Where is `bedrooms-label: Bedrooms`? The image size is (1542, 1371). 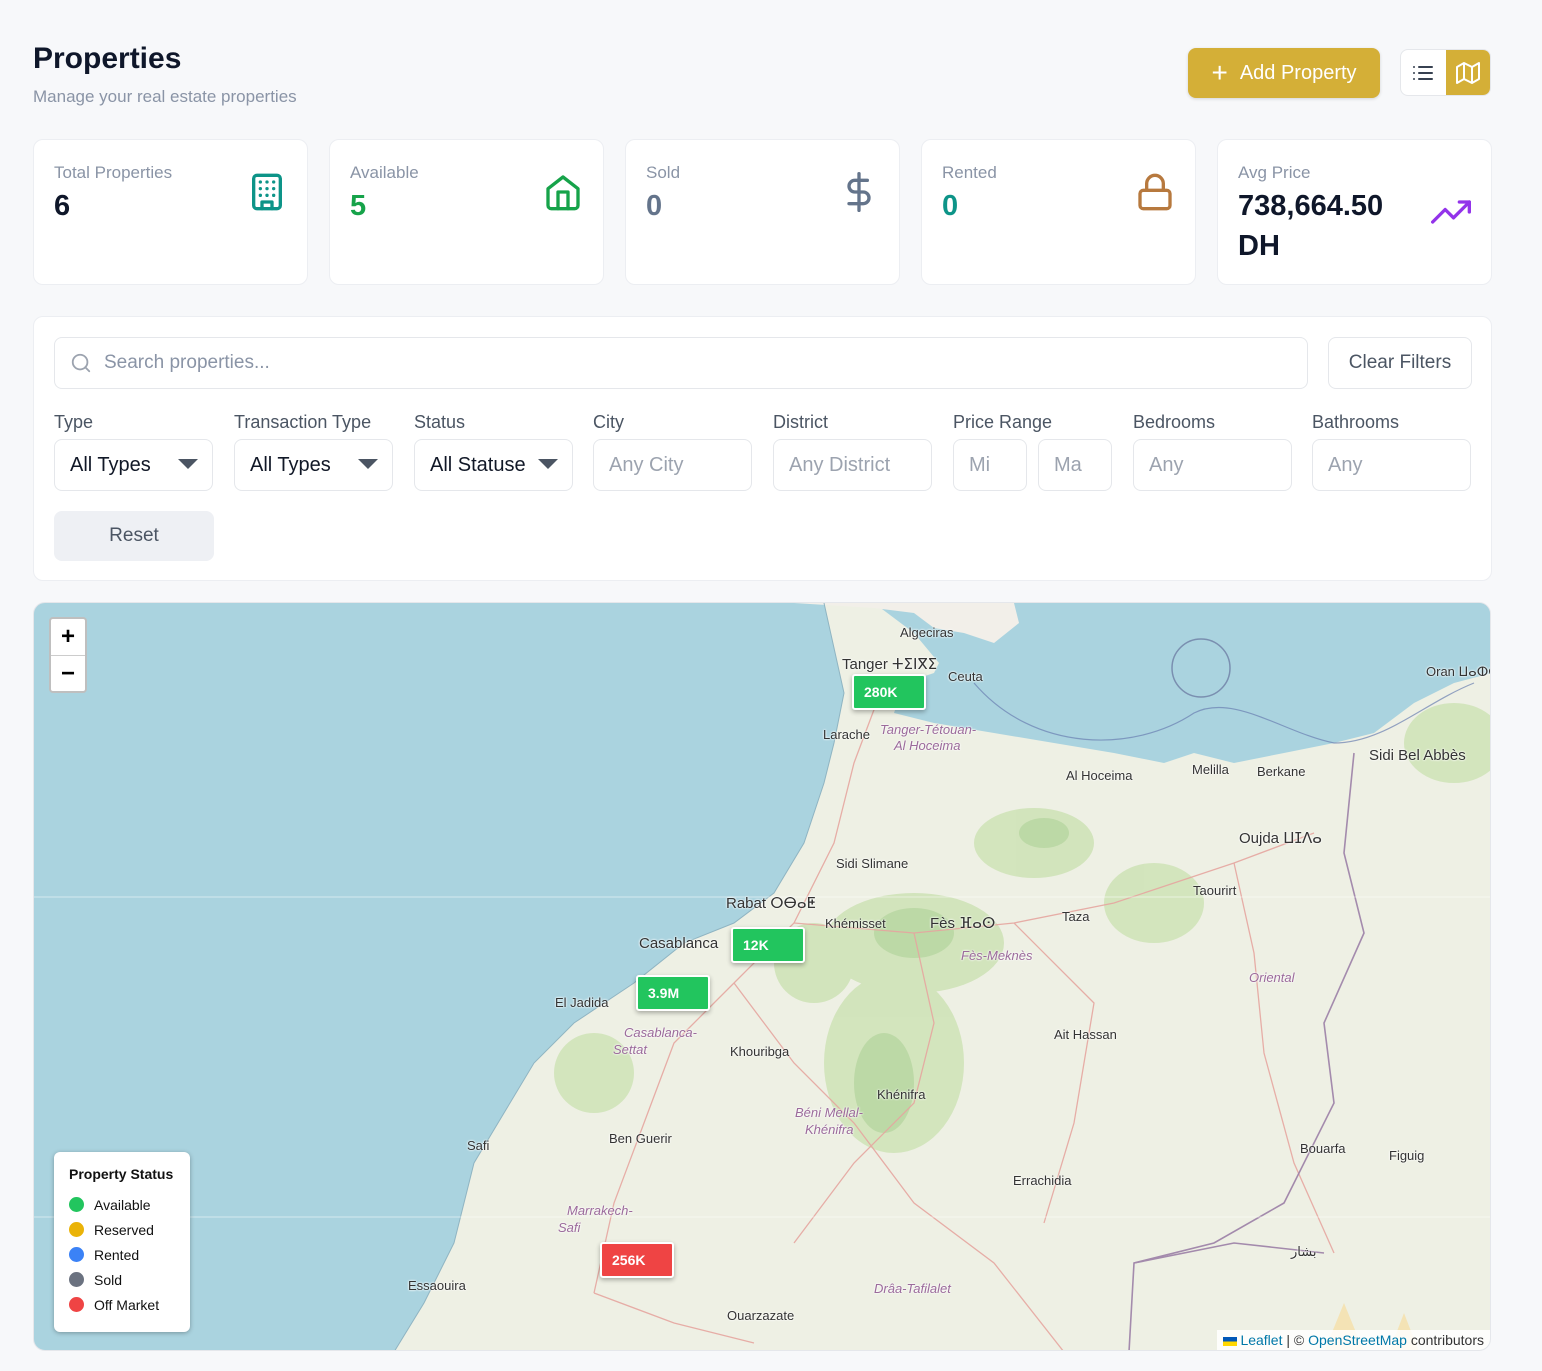
bedrooms-label: Bedrooms is located at coordinates (1174, 422).